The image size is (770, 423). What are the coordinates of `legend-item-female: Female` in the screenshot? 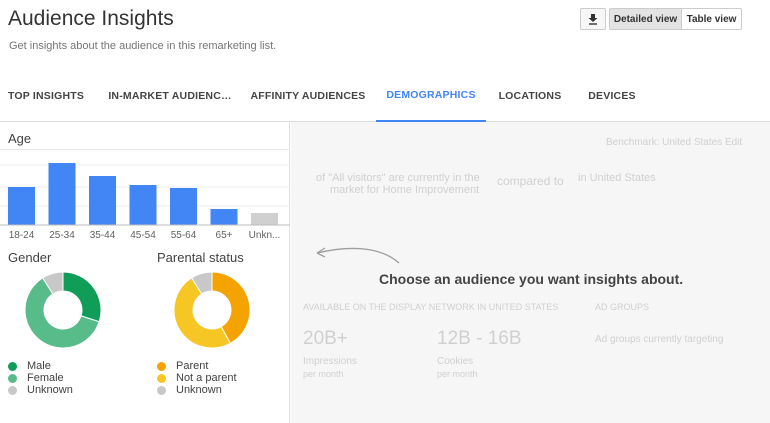 It's located at (40, 378).